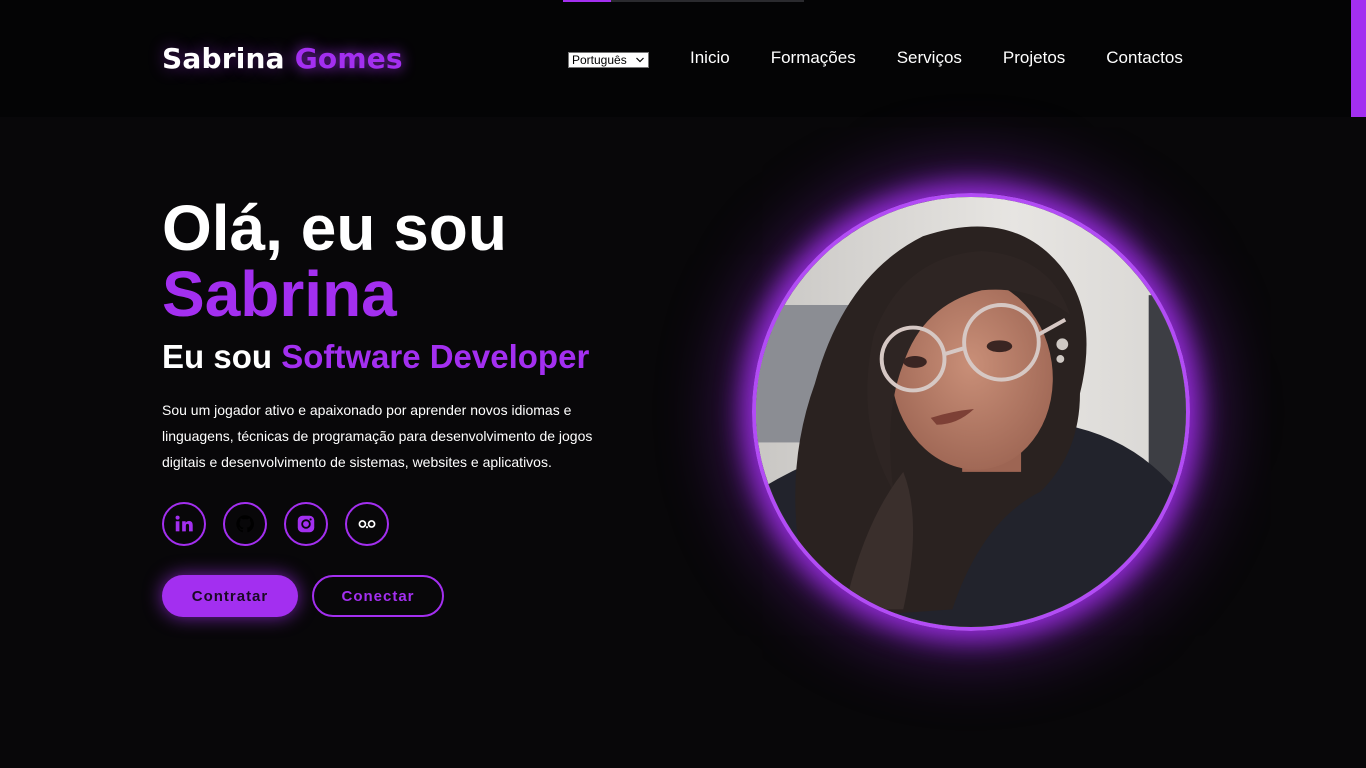 Image resolution: width=1366 pixels, height=768 pixels. I want to click on hero-title: Olá, eu sou Sabrina, so click(334, 261).